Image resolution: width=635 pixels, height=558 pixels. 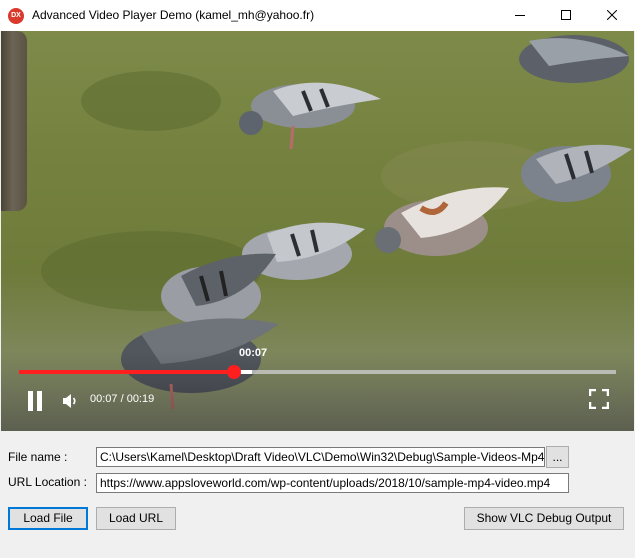 I want to click on load-file-button: Load File, so click(x=48, y=518).